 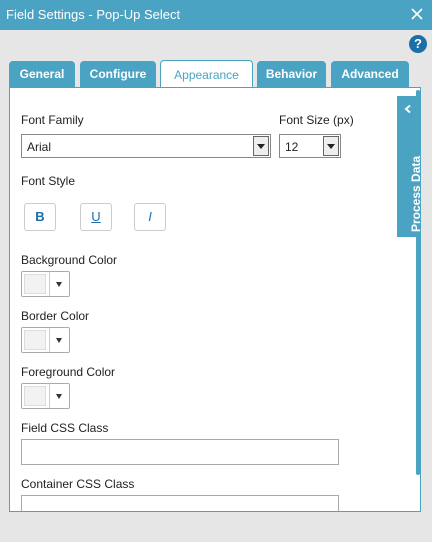 I want to click on container-css-class-label: Container CSS Class, so click(x=78, y=484).